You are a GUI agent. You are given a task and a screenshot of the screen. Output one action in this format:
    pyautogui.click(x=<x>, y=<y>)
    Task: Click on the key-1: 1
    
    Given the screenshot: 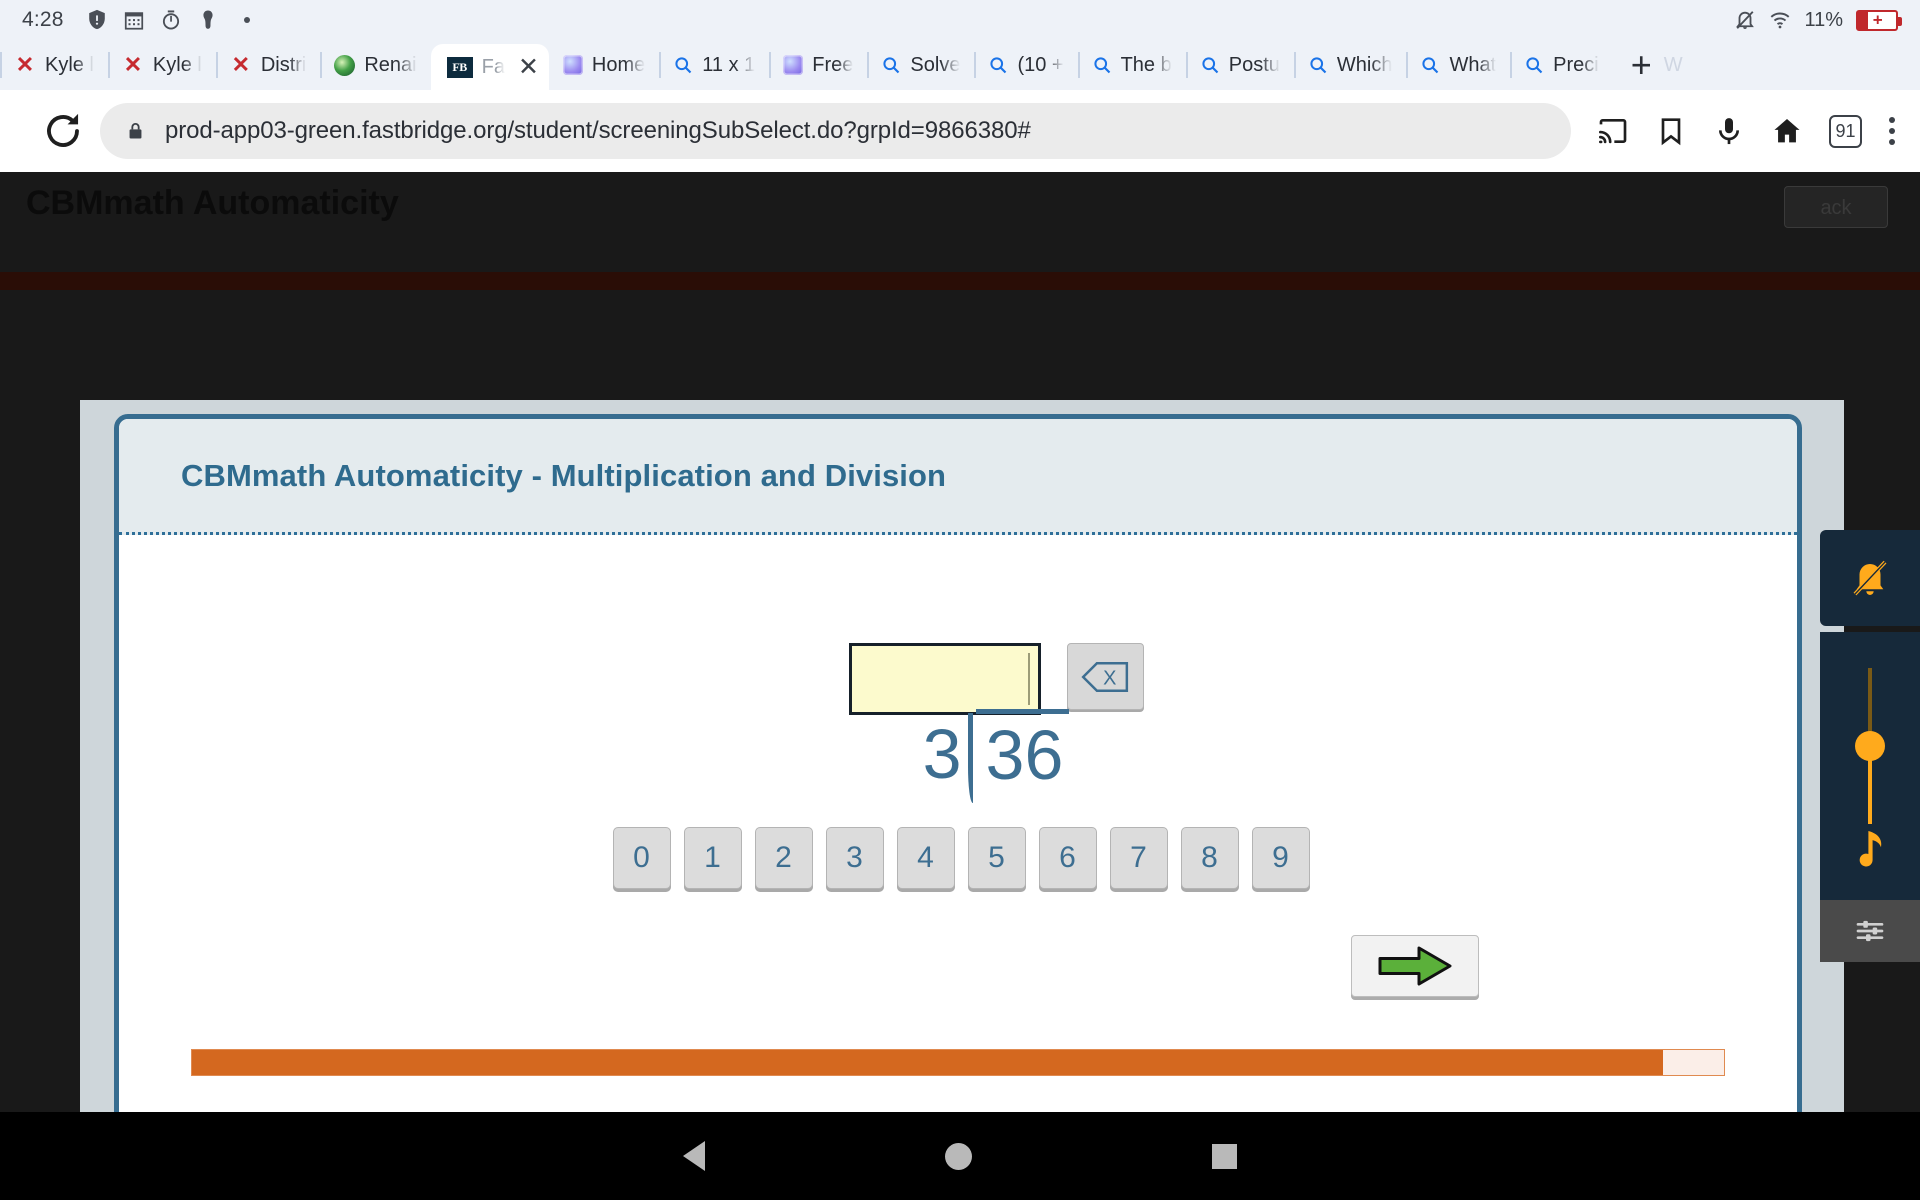 What is the action you would take?
    pyautogui.click(x=712, y=858)
    